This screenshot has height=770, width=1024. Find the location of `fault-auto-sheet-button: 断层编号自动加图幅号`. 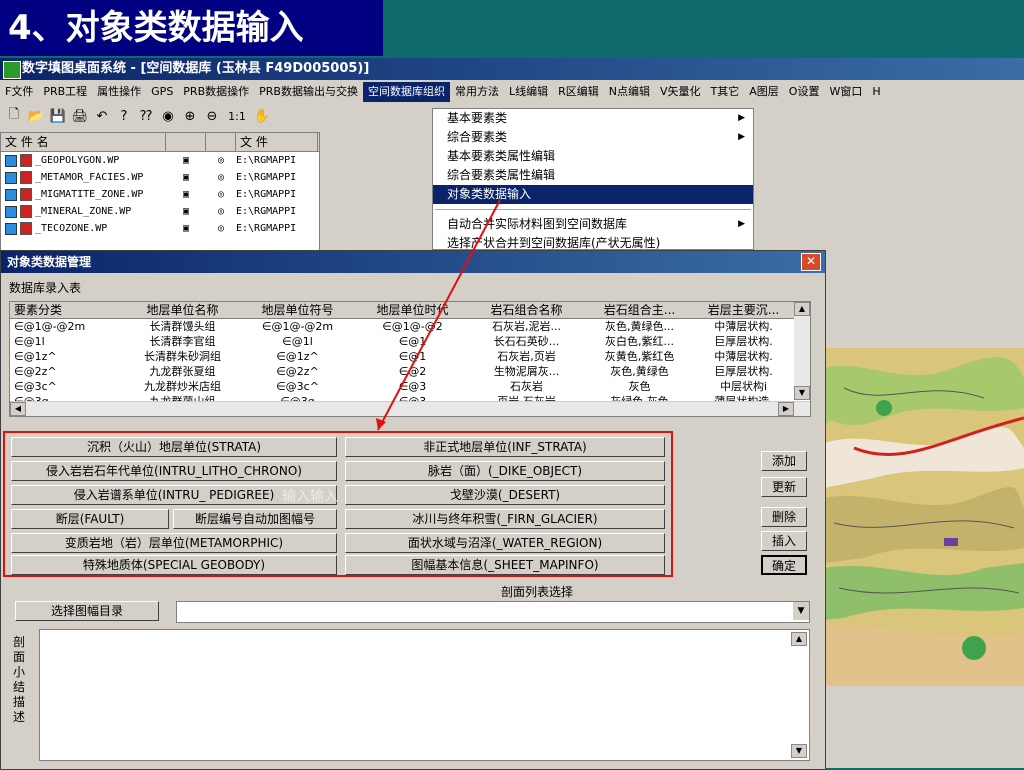

fault-auto-sheet-button: 断层编号自动加图幅号 is located at coordinates (255, 519).